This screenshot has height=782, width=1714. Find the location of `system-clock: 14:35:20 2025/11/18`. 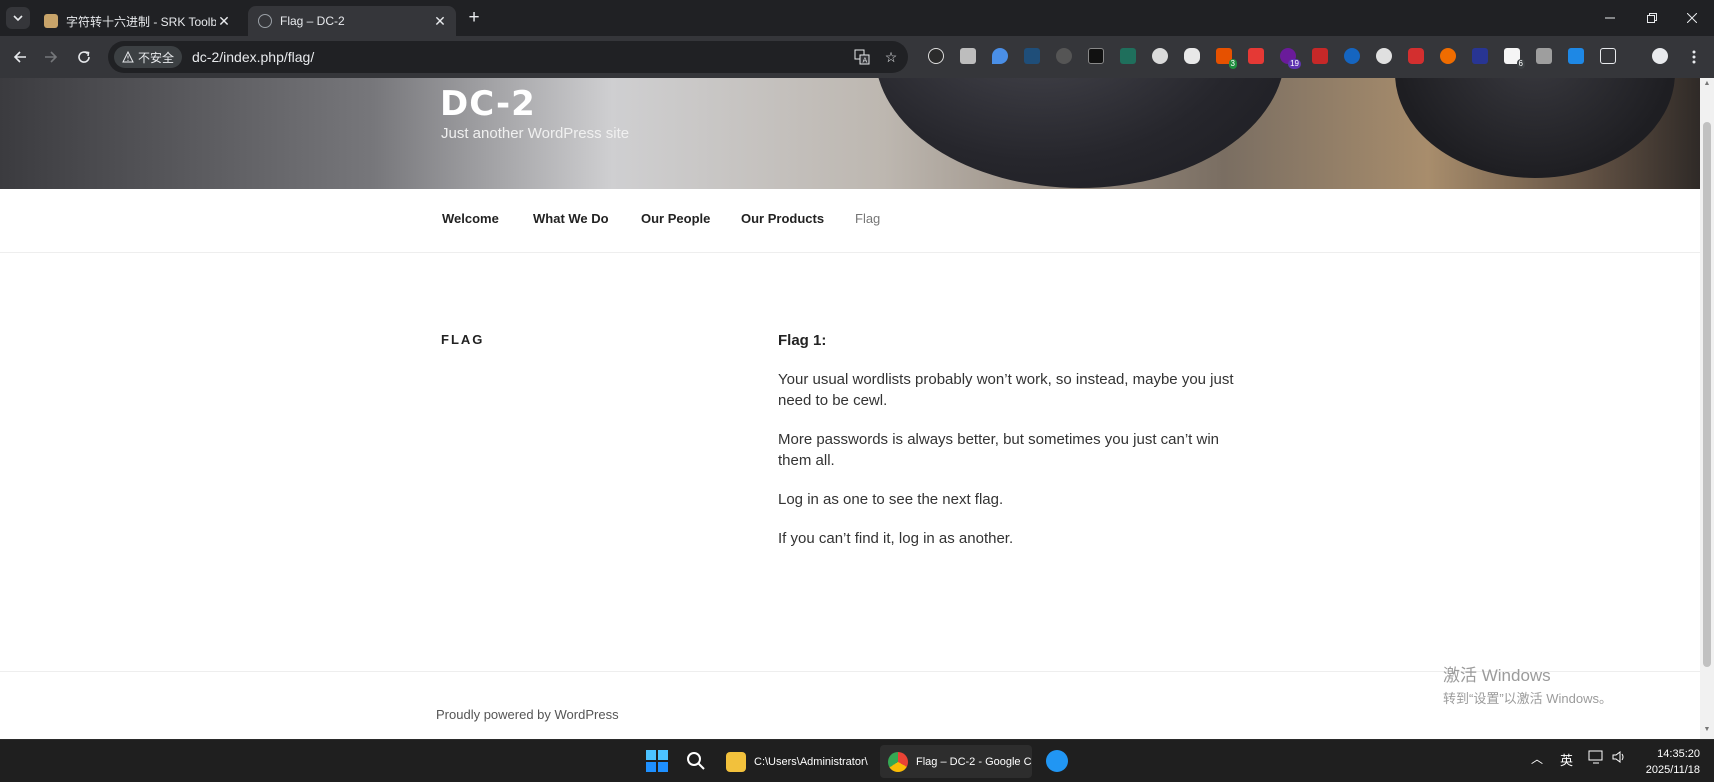

system-clock: 14:35:20 2025/11/18 is located at coordinates (1665, 762).